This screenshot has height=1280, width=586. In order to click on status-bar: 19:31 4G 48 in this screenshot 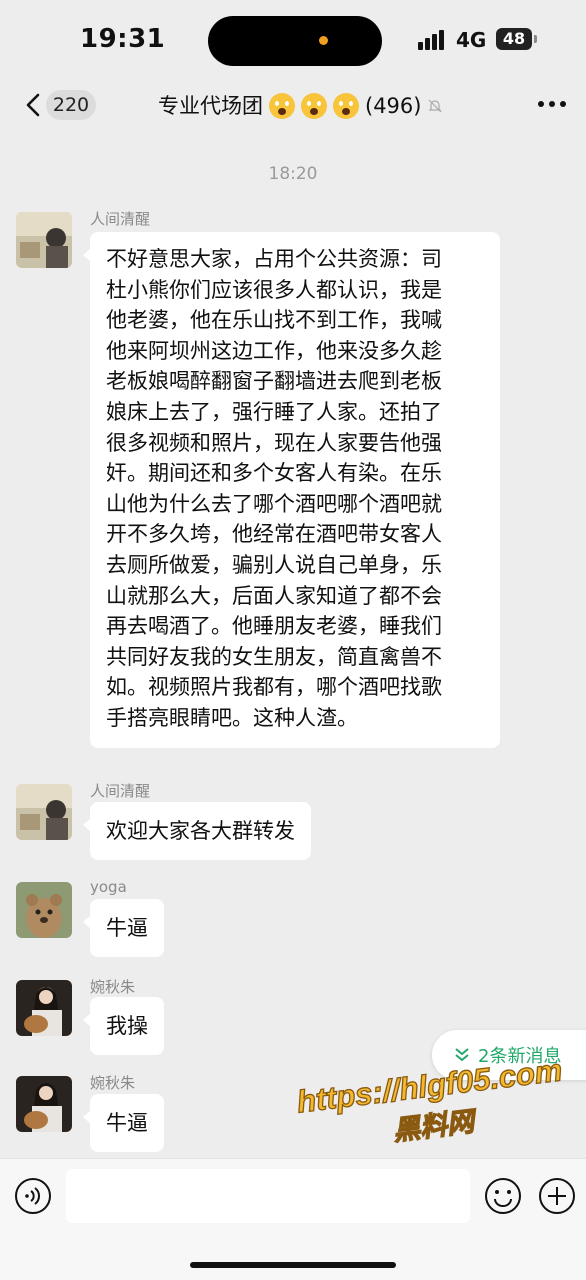, I will do `click(293, 40)`.